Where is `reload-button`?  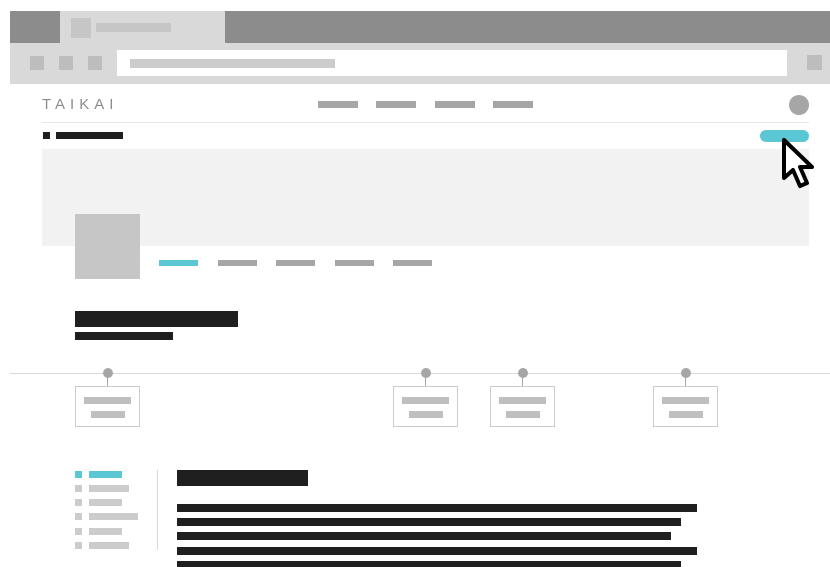 reload-button is located at coordinates (95, 63).